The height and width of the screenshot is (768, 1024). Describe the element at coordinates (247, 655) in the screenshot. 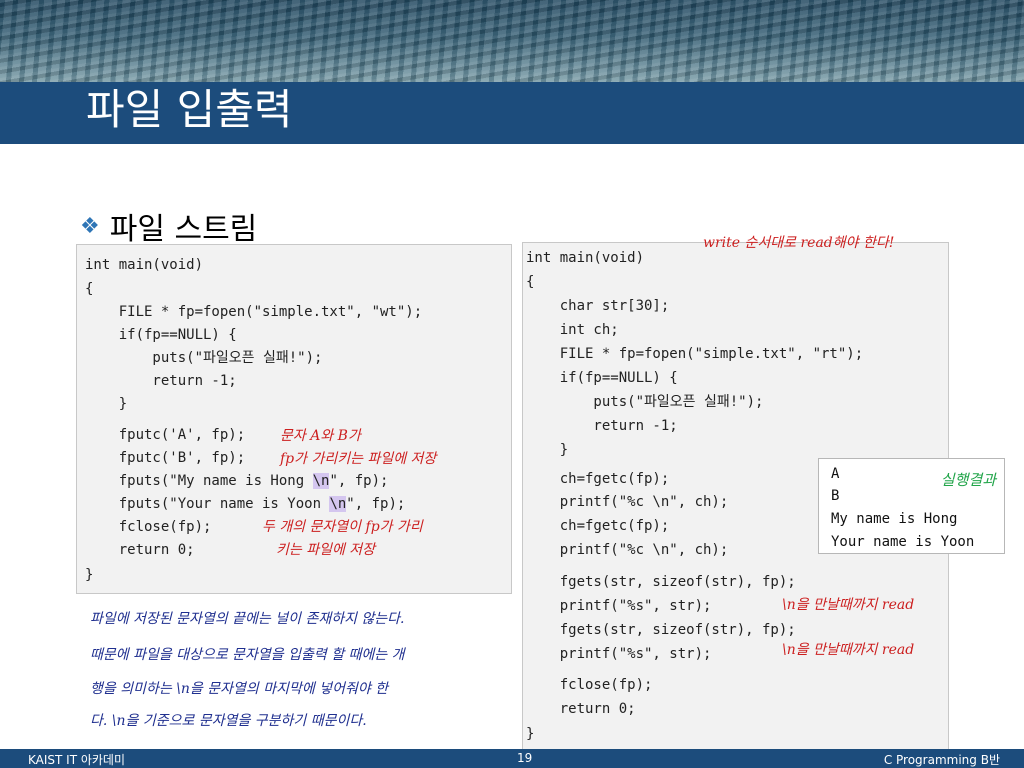

I see `explanation-line: 때문에 파일을 대상으로 문자열을 입출력 할 때에는 개` at that location.